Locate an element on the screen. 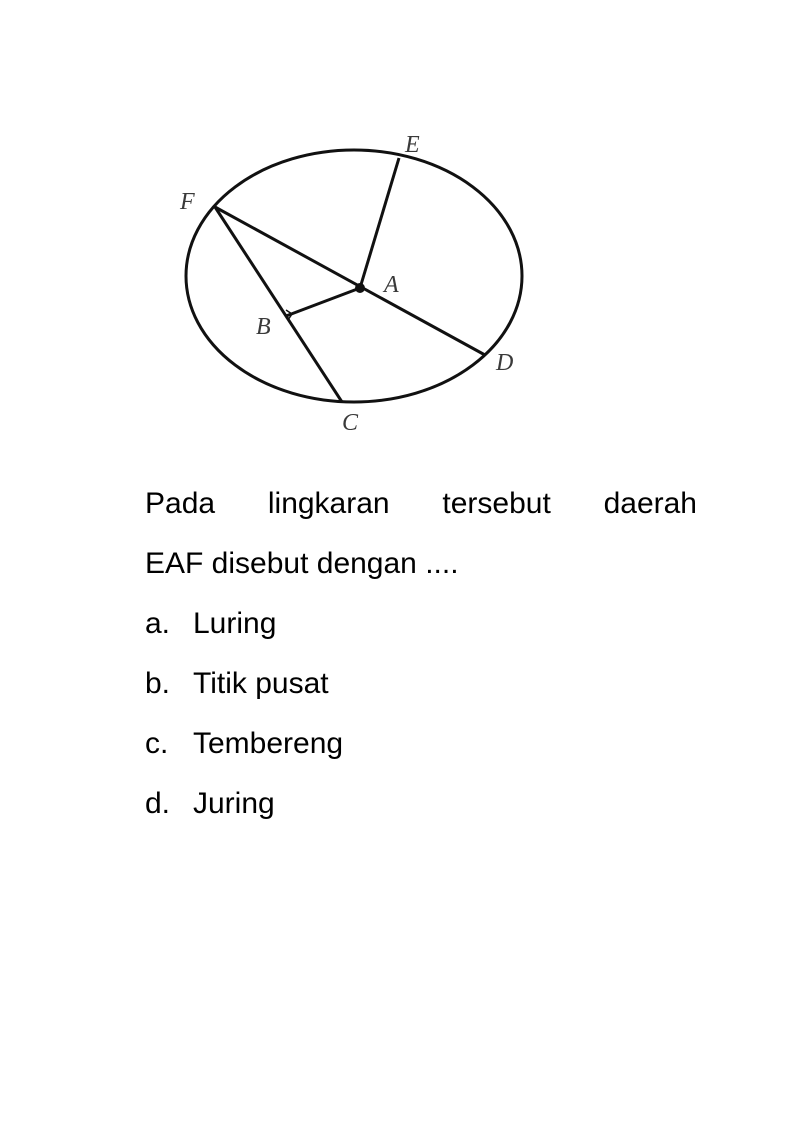 This screenshot has height=1123, width=794. question-word: Pada is located at coordinates (180, 503).